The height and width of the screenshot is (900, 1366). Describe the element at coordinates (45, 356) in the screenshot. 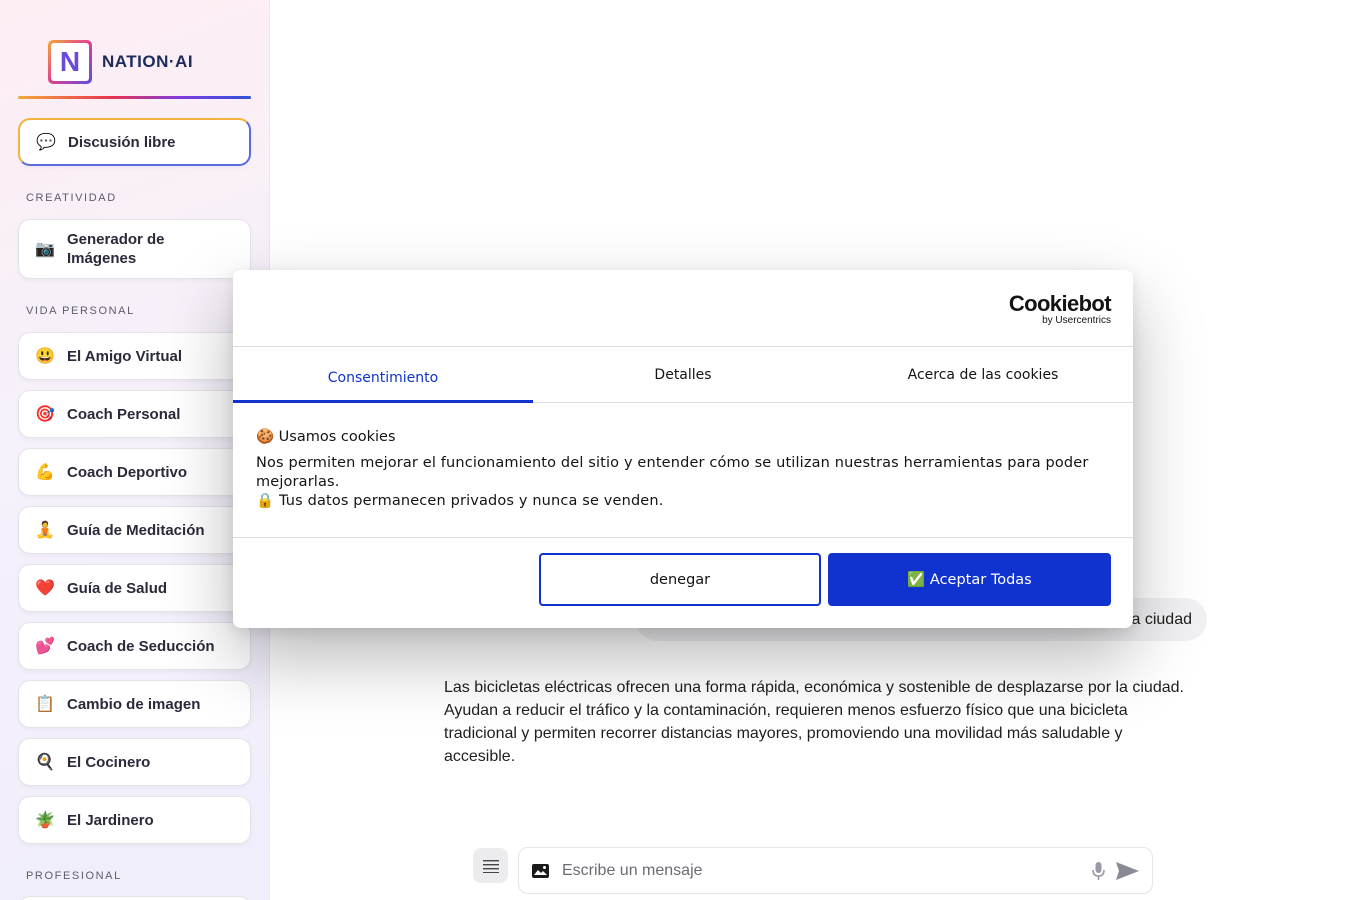

I see `smiley-icon: 😃` at that location.